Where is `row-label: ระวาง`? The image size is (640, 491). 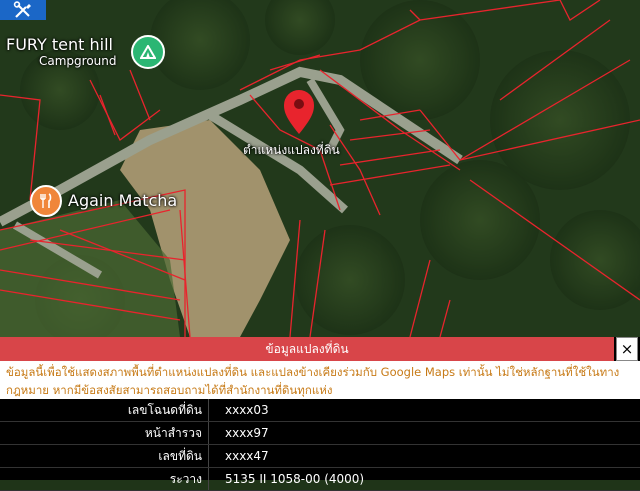
row-label: ระวาง is located at coordinates (104, 479).